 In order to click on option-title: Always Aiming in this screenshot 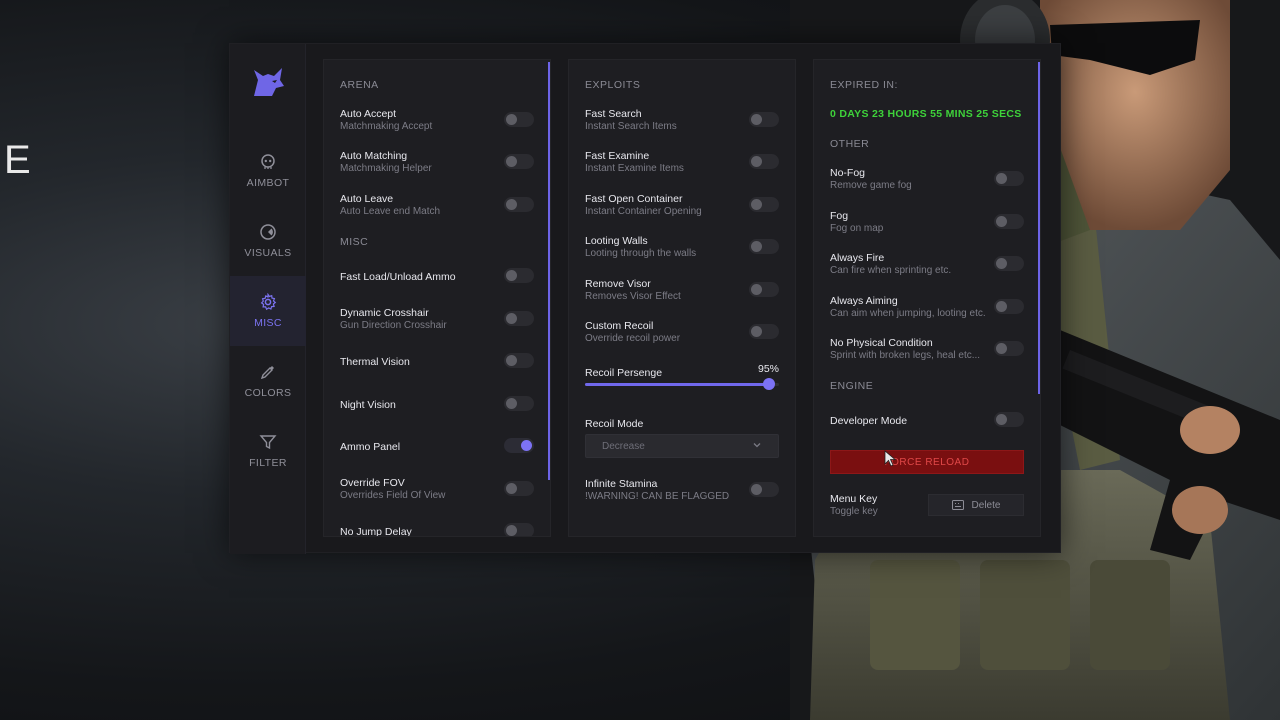, I will do `click(864, 301)`.